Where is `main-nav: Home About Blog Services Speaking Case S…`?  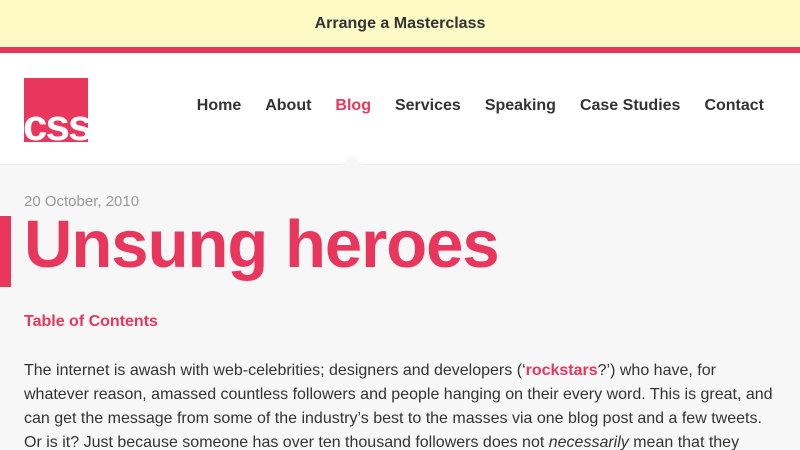
main-nav: Home About Blog Services Speaking Case S… is located at coordinates (468, 106).